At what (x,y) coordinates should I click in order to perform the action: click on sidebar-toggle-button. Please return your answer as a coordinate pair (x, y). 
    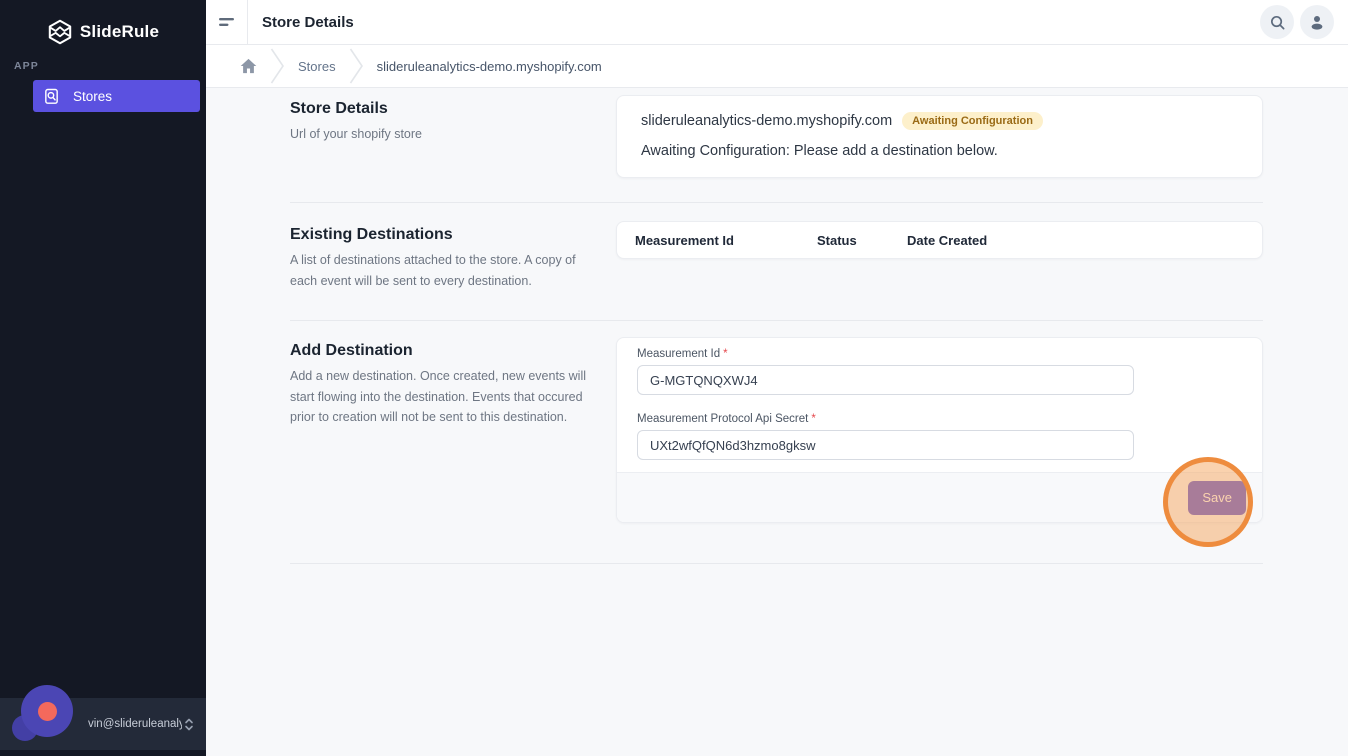
    Looking at the image, I should click on (227, 22).